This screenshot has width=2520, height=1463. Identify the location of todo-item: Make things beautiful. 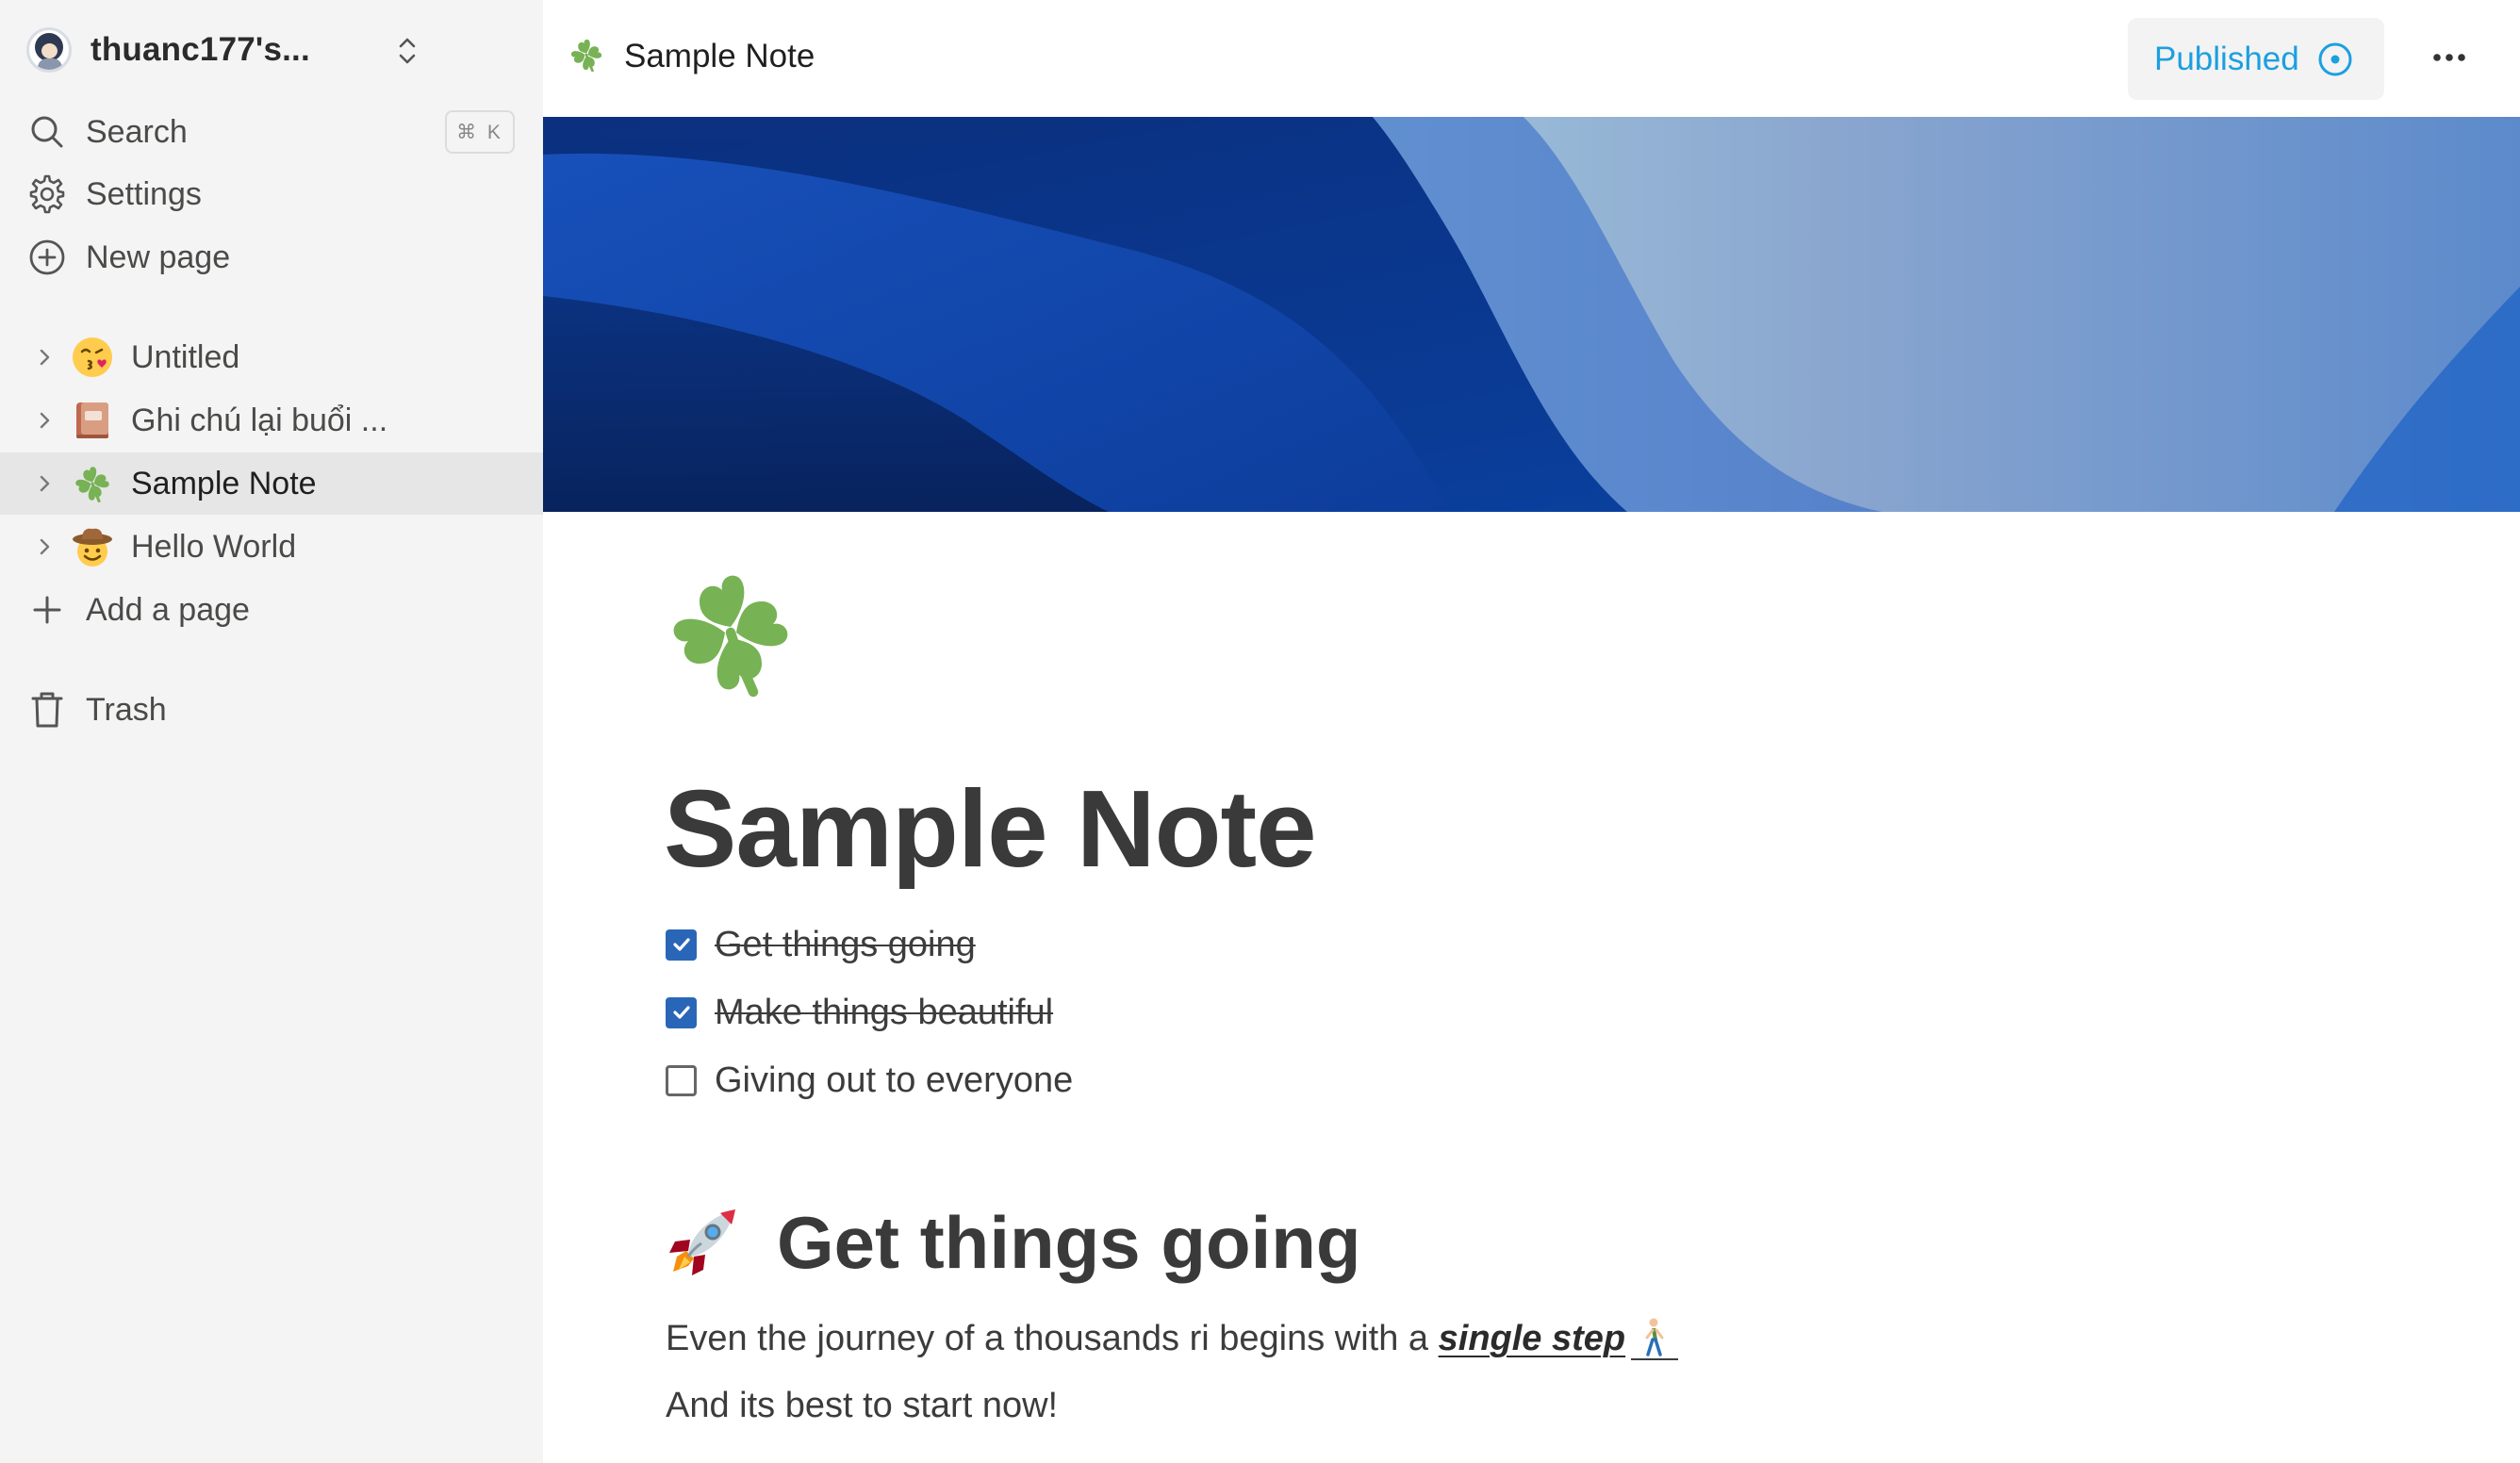
(860, 1012).